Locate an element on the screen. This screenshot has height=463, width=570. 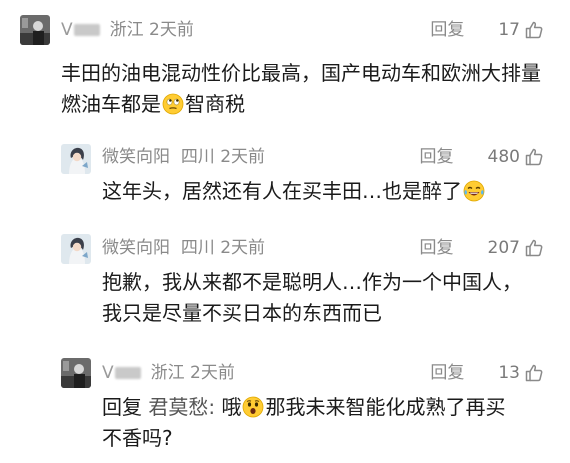
comment-text: 抱歉，我从来都不是聪明人…作为一个中国人，我只是尽量不买日本的东西而已 is located at coordinates (312, 297).